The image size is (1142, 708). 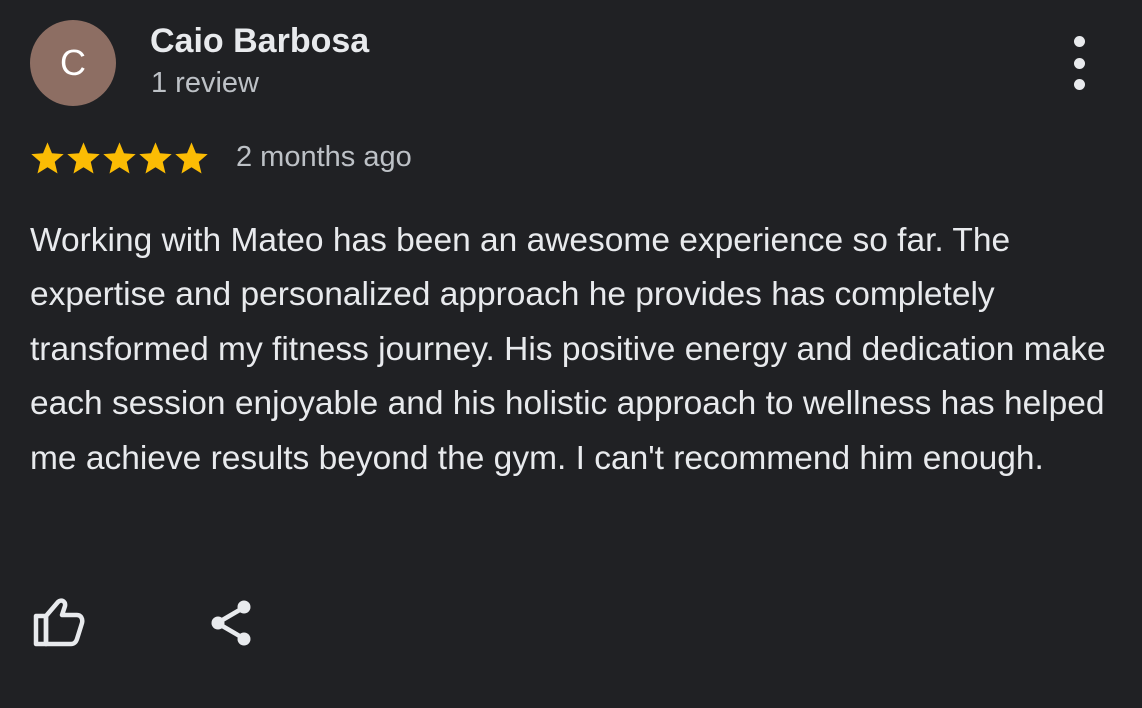 I want to click on avatar: C, so click(x=73, y=63).